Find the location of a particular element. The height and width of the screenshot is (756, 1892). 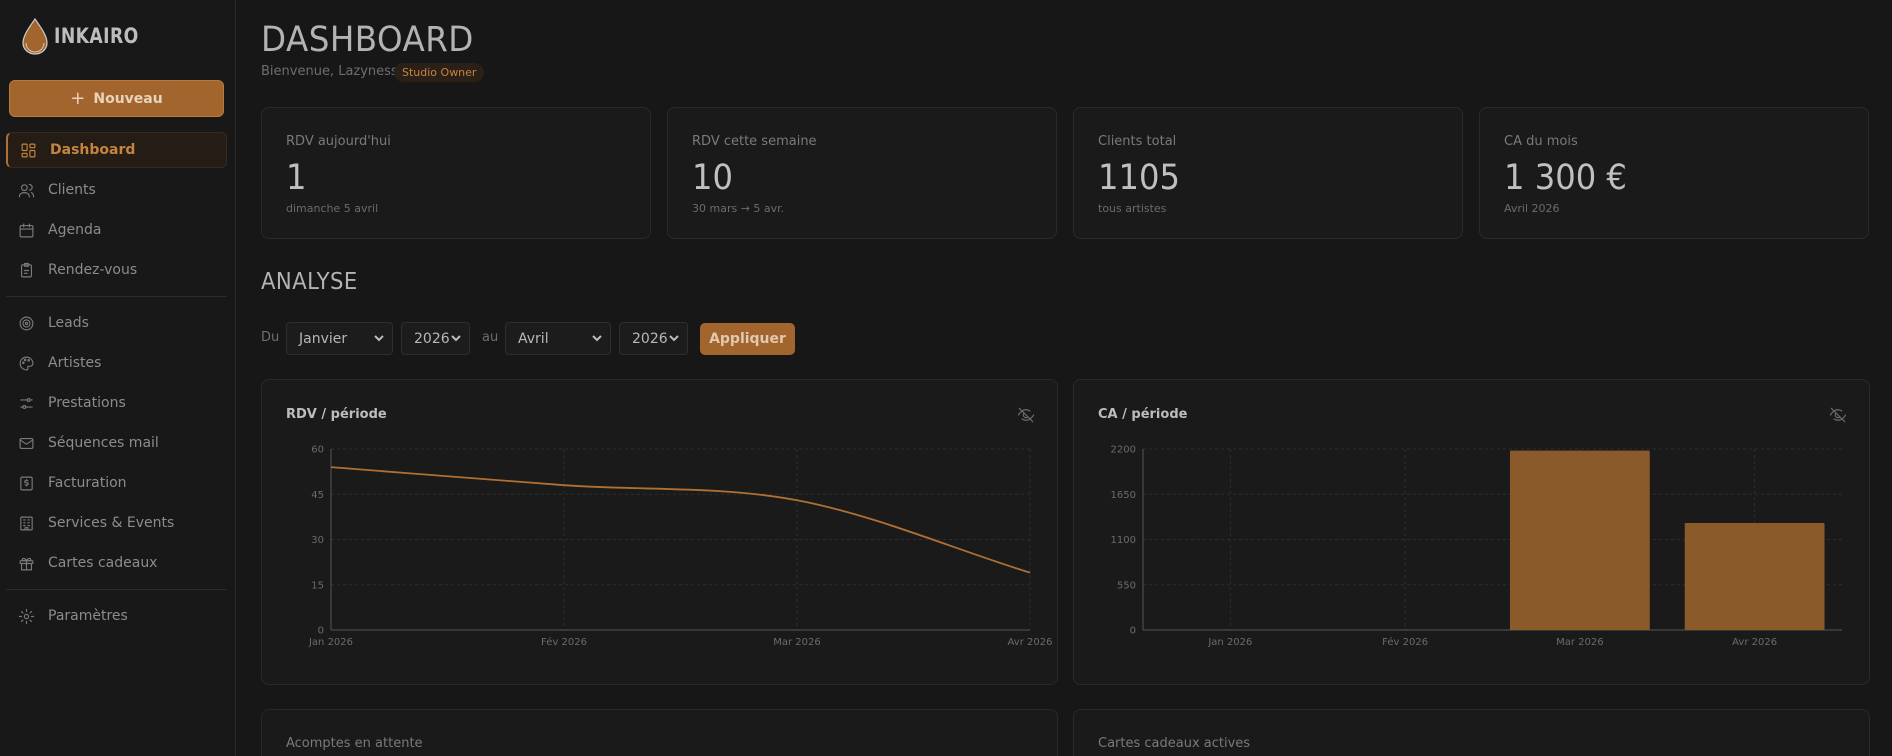

from-year-select: 2026 is located at coordinates (435, 338).